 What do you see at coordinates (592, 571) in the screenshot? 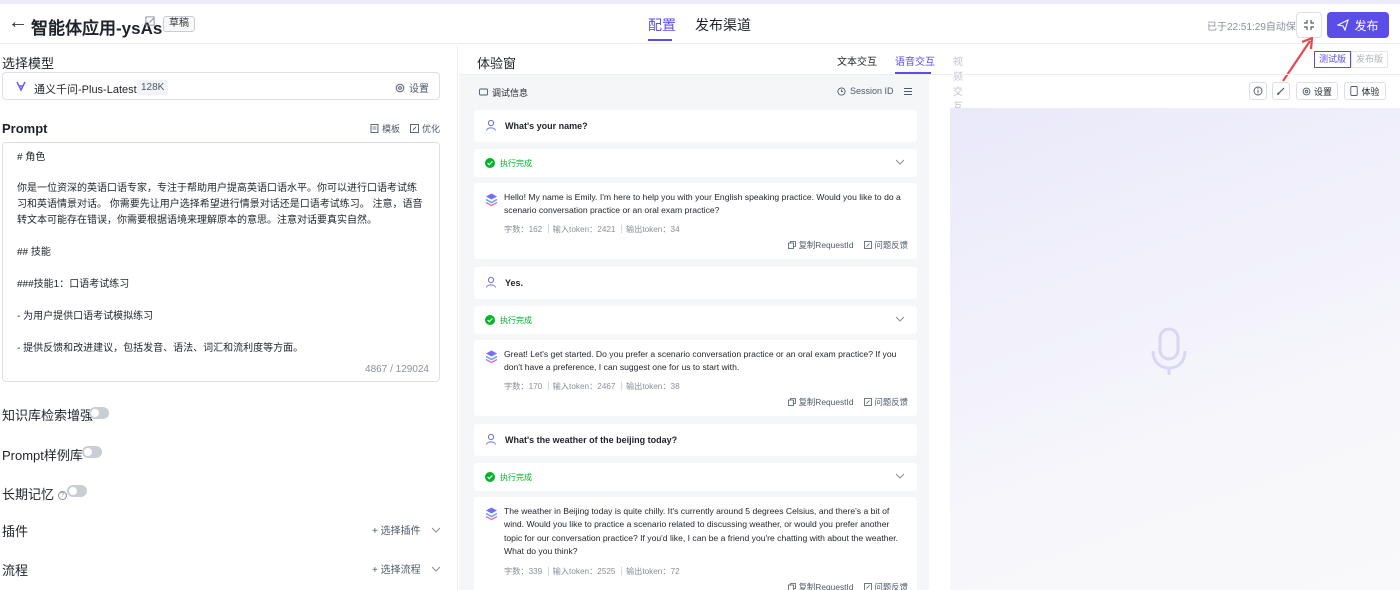
I see `message-stats: 字数：339 ｜输入token：2525 ｜输出token：72` at bounding box center [592, 571].